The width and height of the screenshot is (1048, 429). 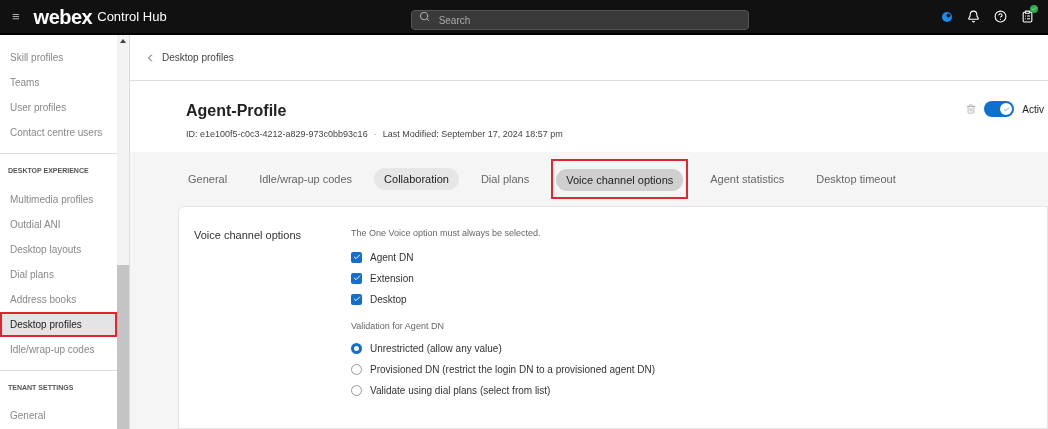 I want to click on validation-heading: Validation for Agent DN, so click(x=398, y=326).